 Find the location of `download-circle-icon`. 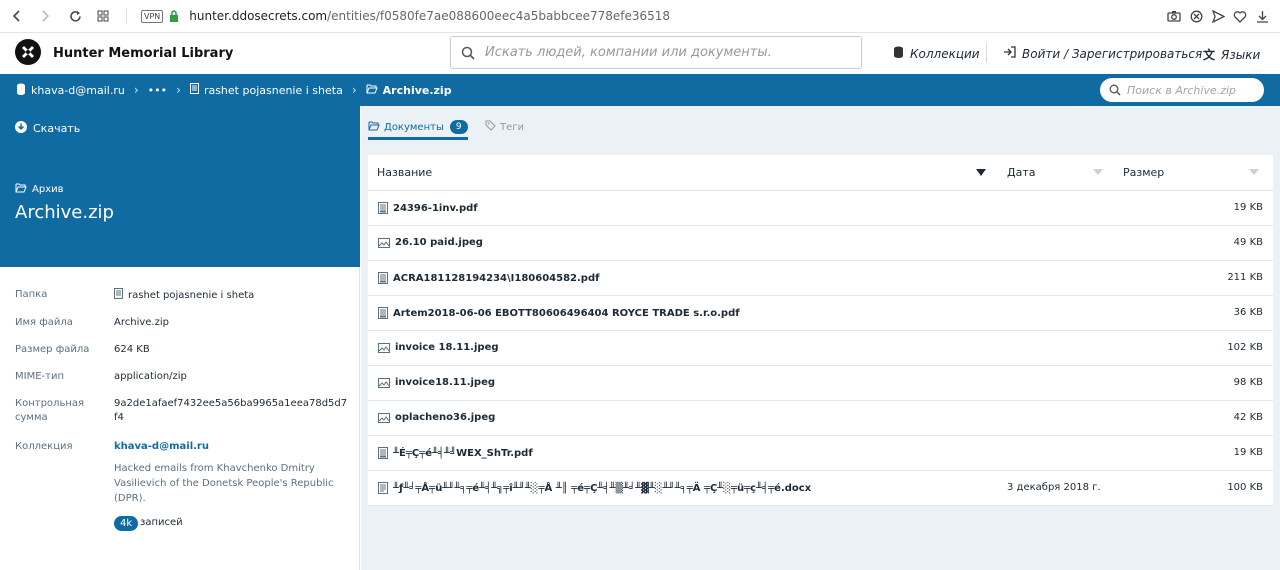

download-circle-icon is located at coordinates (21, 128).